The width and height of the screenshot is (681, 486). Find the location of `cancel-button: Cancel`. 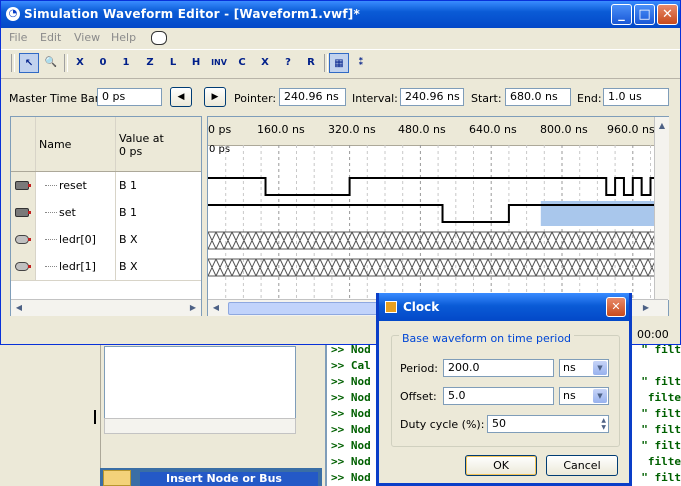

cancel-button: Cancel is located at coordinates (582, 465).